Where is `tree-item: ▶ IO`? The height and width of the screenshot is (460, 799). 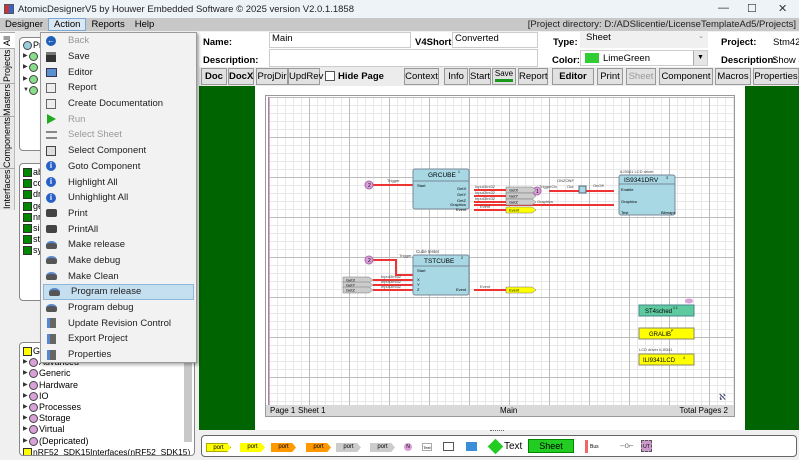
tree-item: ▶ IO is located at coordinates (107, 396).